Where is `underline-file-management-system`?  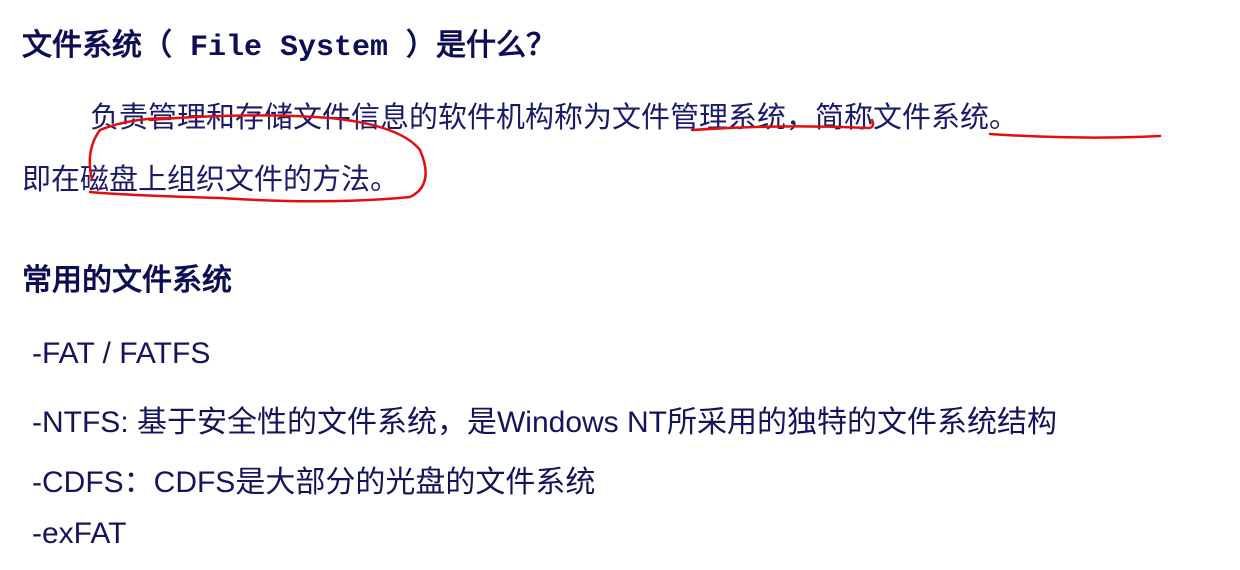
underline-file-management-system is located at coordinates (782, 125).